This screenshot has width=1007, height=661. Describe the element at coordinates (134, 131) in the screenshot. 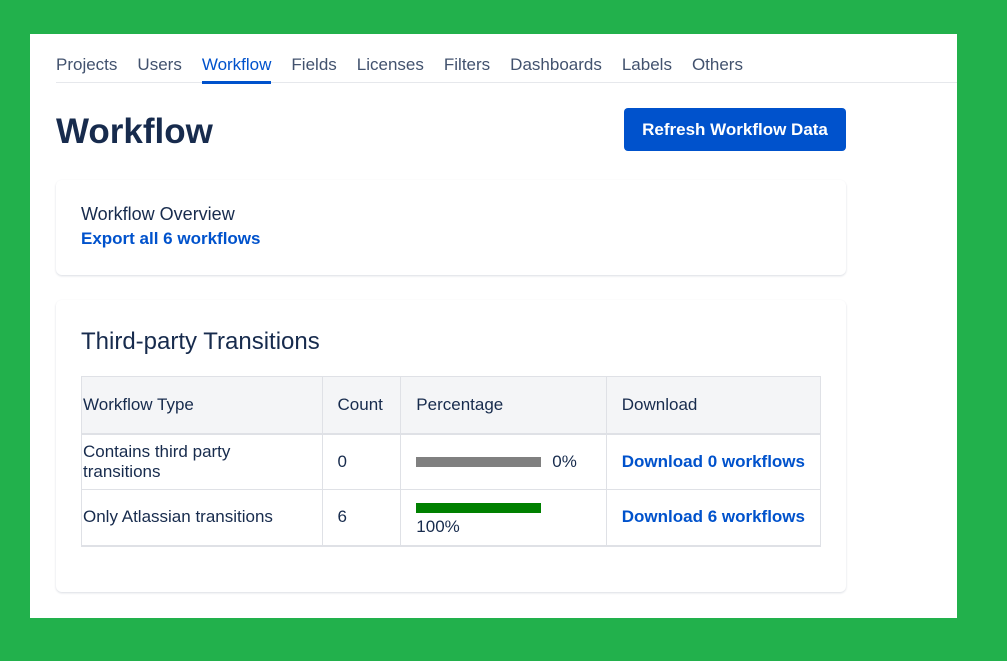

I see `page-title: Workflow` at that location.